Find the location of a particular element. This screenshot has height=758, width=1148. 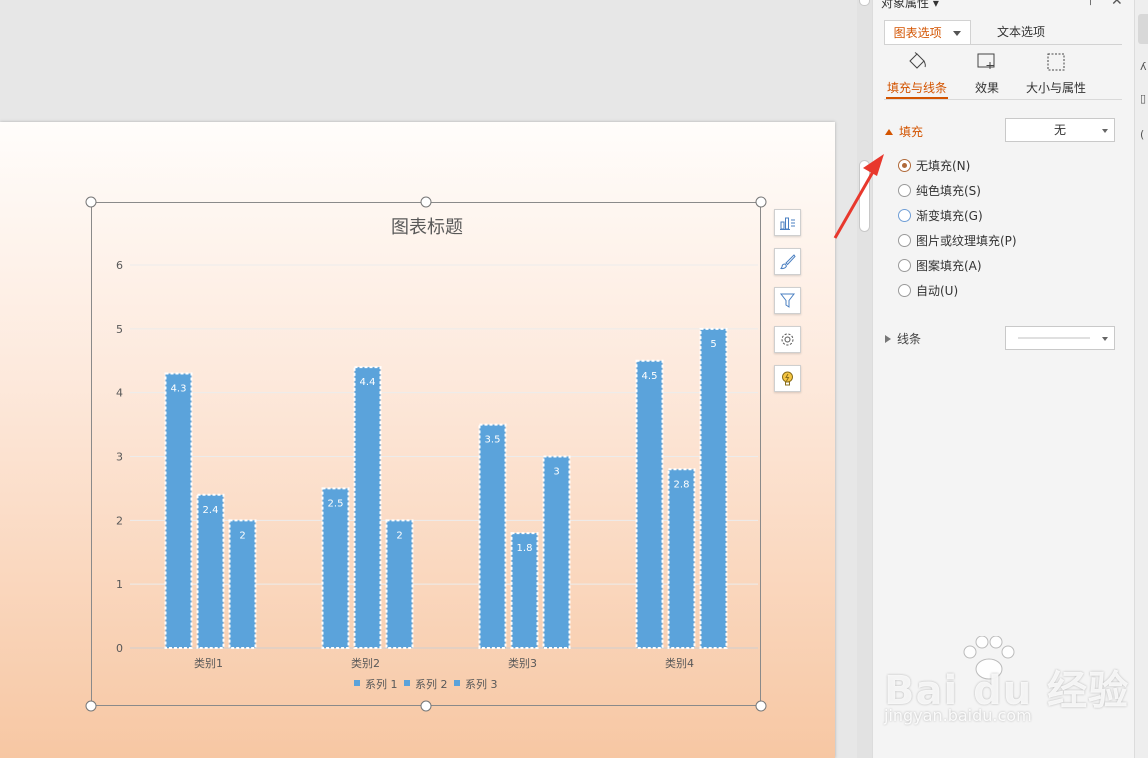

line-style-dropdown is located at coordinates (1060, 338).